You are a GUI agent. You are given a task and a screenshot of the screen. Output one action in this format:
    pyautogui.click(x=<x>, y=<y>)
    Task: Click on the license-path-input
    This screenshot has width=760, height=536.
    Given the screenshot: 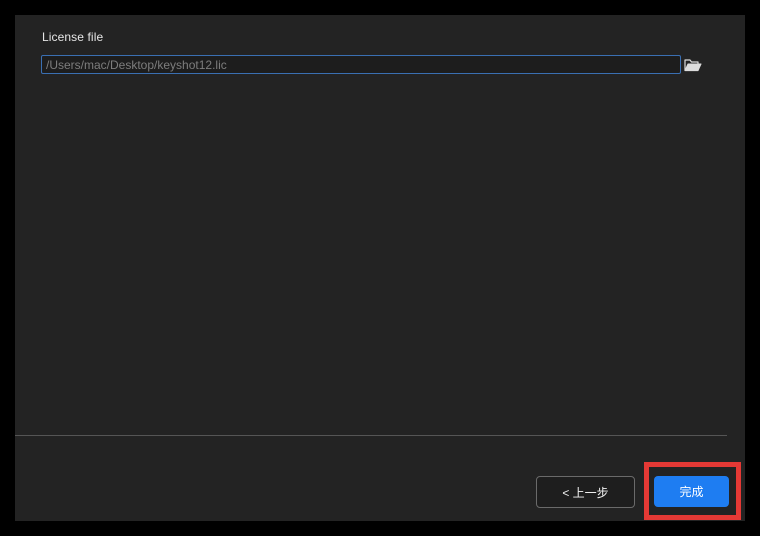 What is the action you would take?
    pyautogui.click(x=361, y=64)
    